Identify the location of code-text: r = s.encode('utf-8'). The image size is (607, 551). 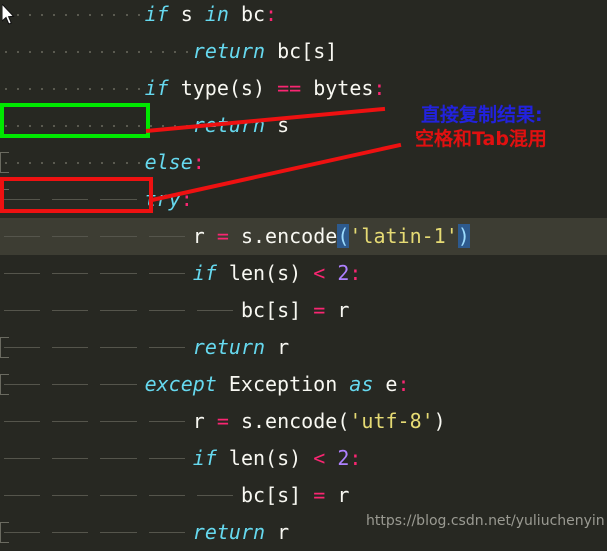
(319, 421).